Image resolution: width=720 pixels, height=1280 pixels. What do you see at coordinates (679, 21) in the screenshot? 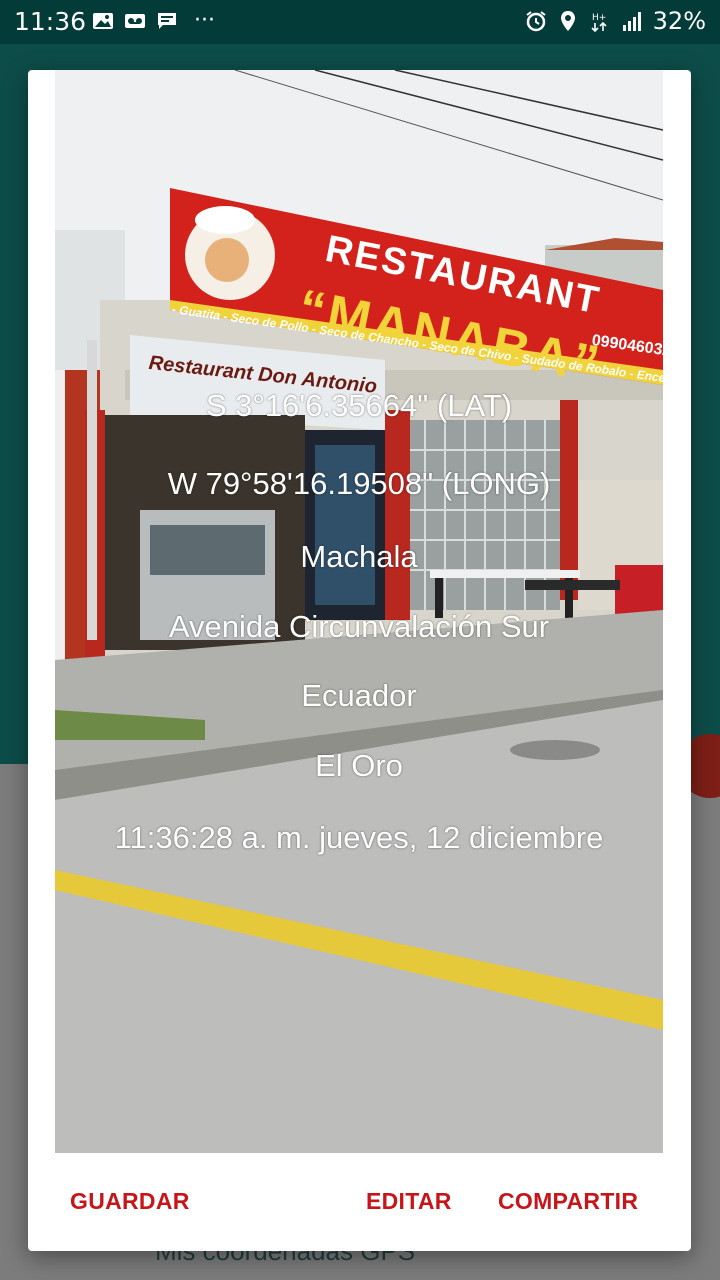
I see `battery-level: 32%` at bounding box center [679, 21].